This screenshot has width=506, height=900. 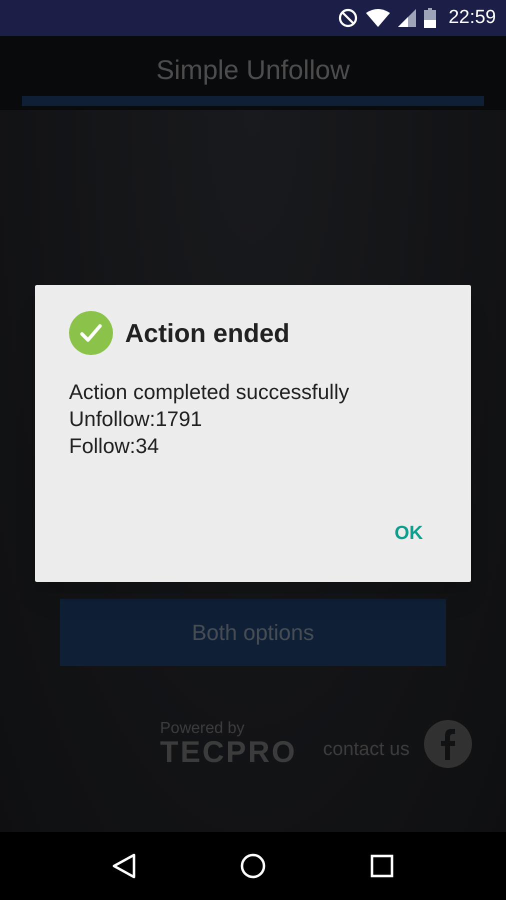 I want to click on recents-icon, so click(x=382, y=866).